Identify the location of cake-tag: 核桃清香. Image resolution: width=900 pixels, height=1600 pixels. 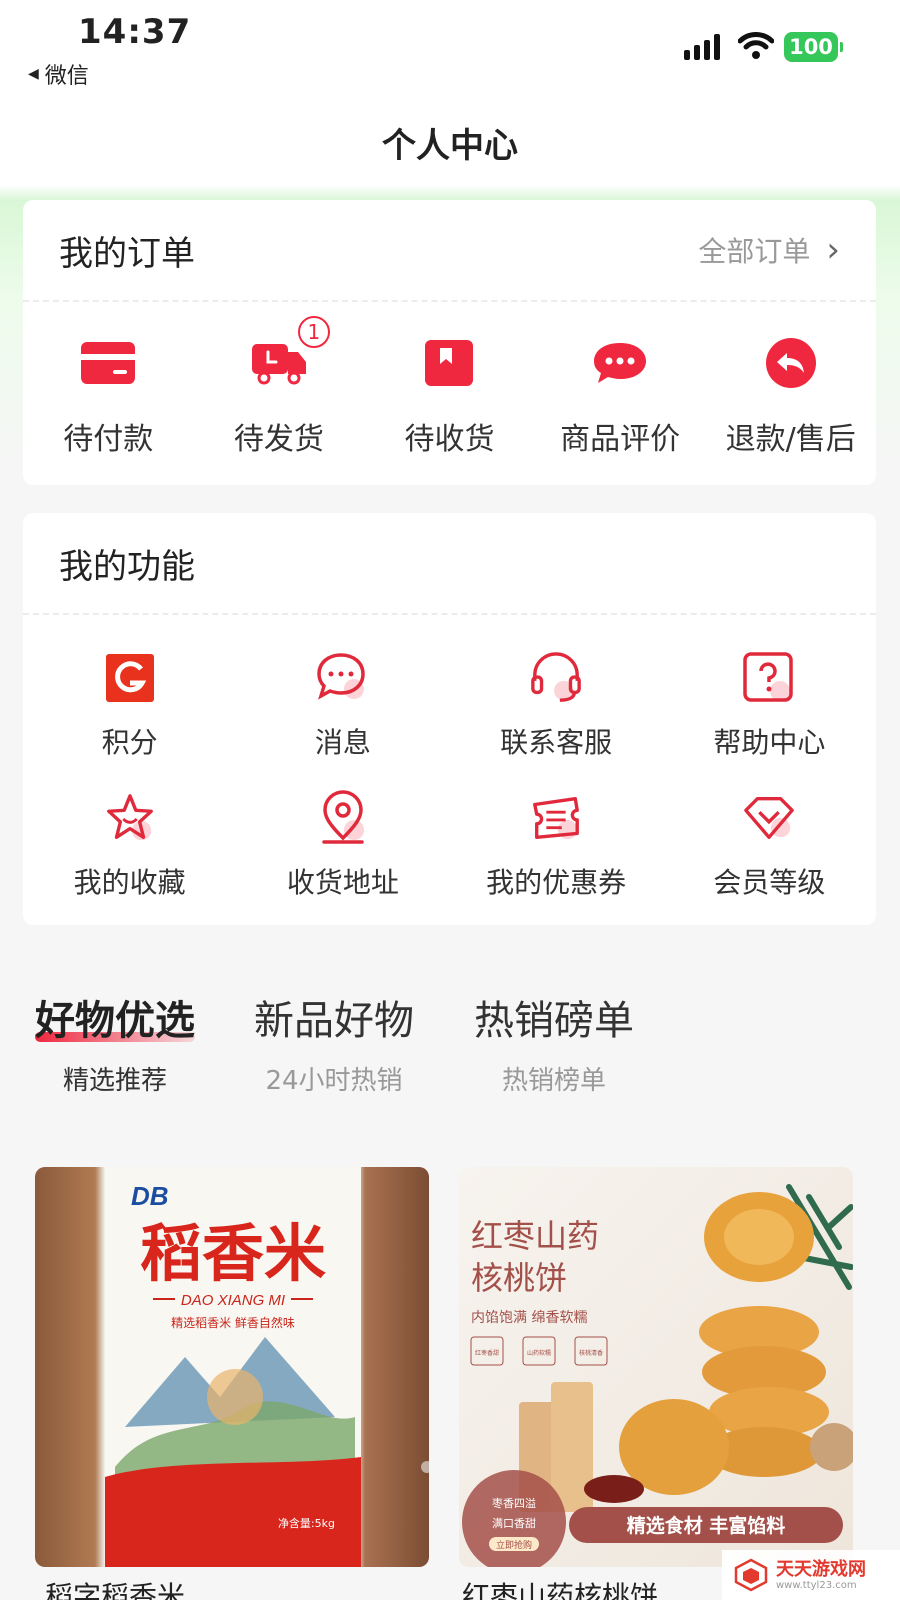
(591, 1353).